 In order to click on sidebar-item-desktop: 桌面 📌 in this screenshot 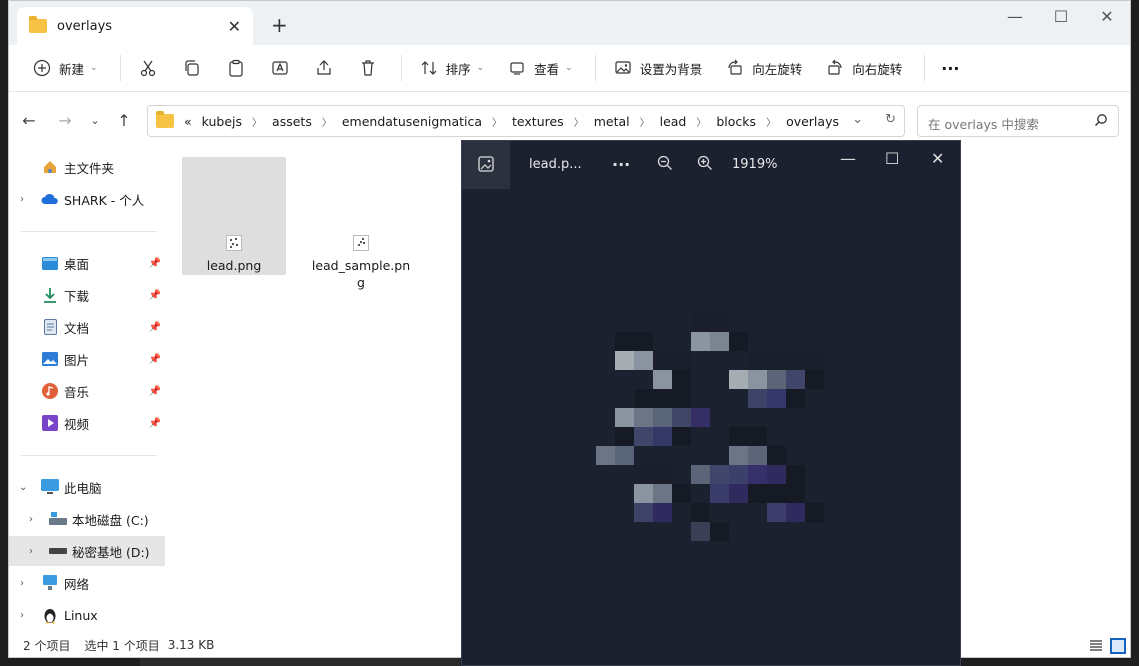, I will do `click(87, 263)`.